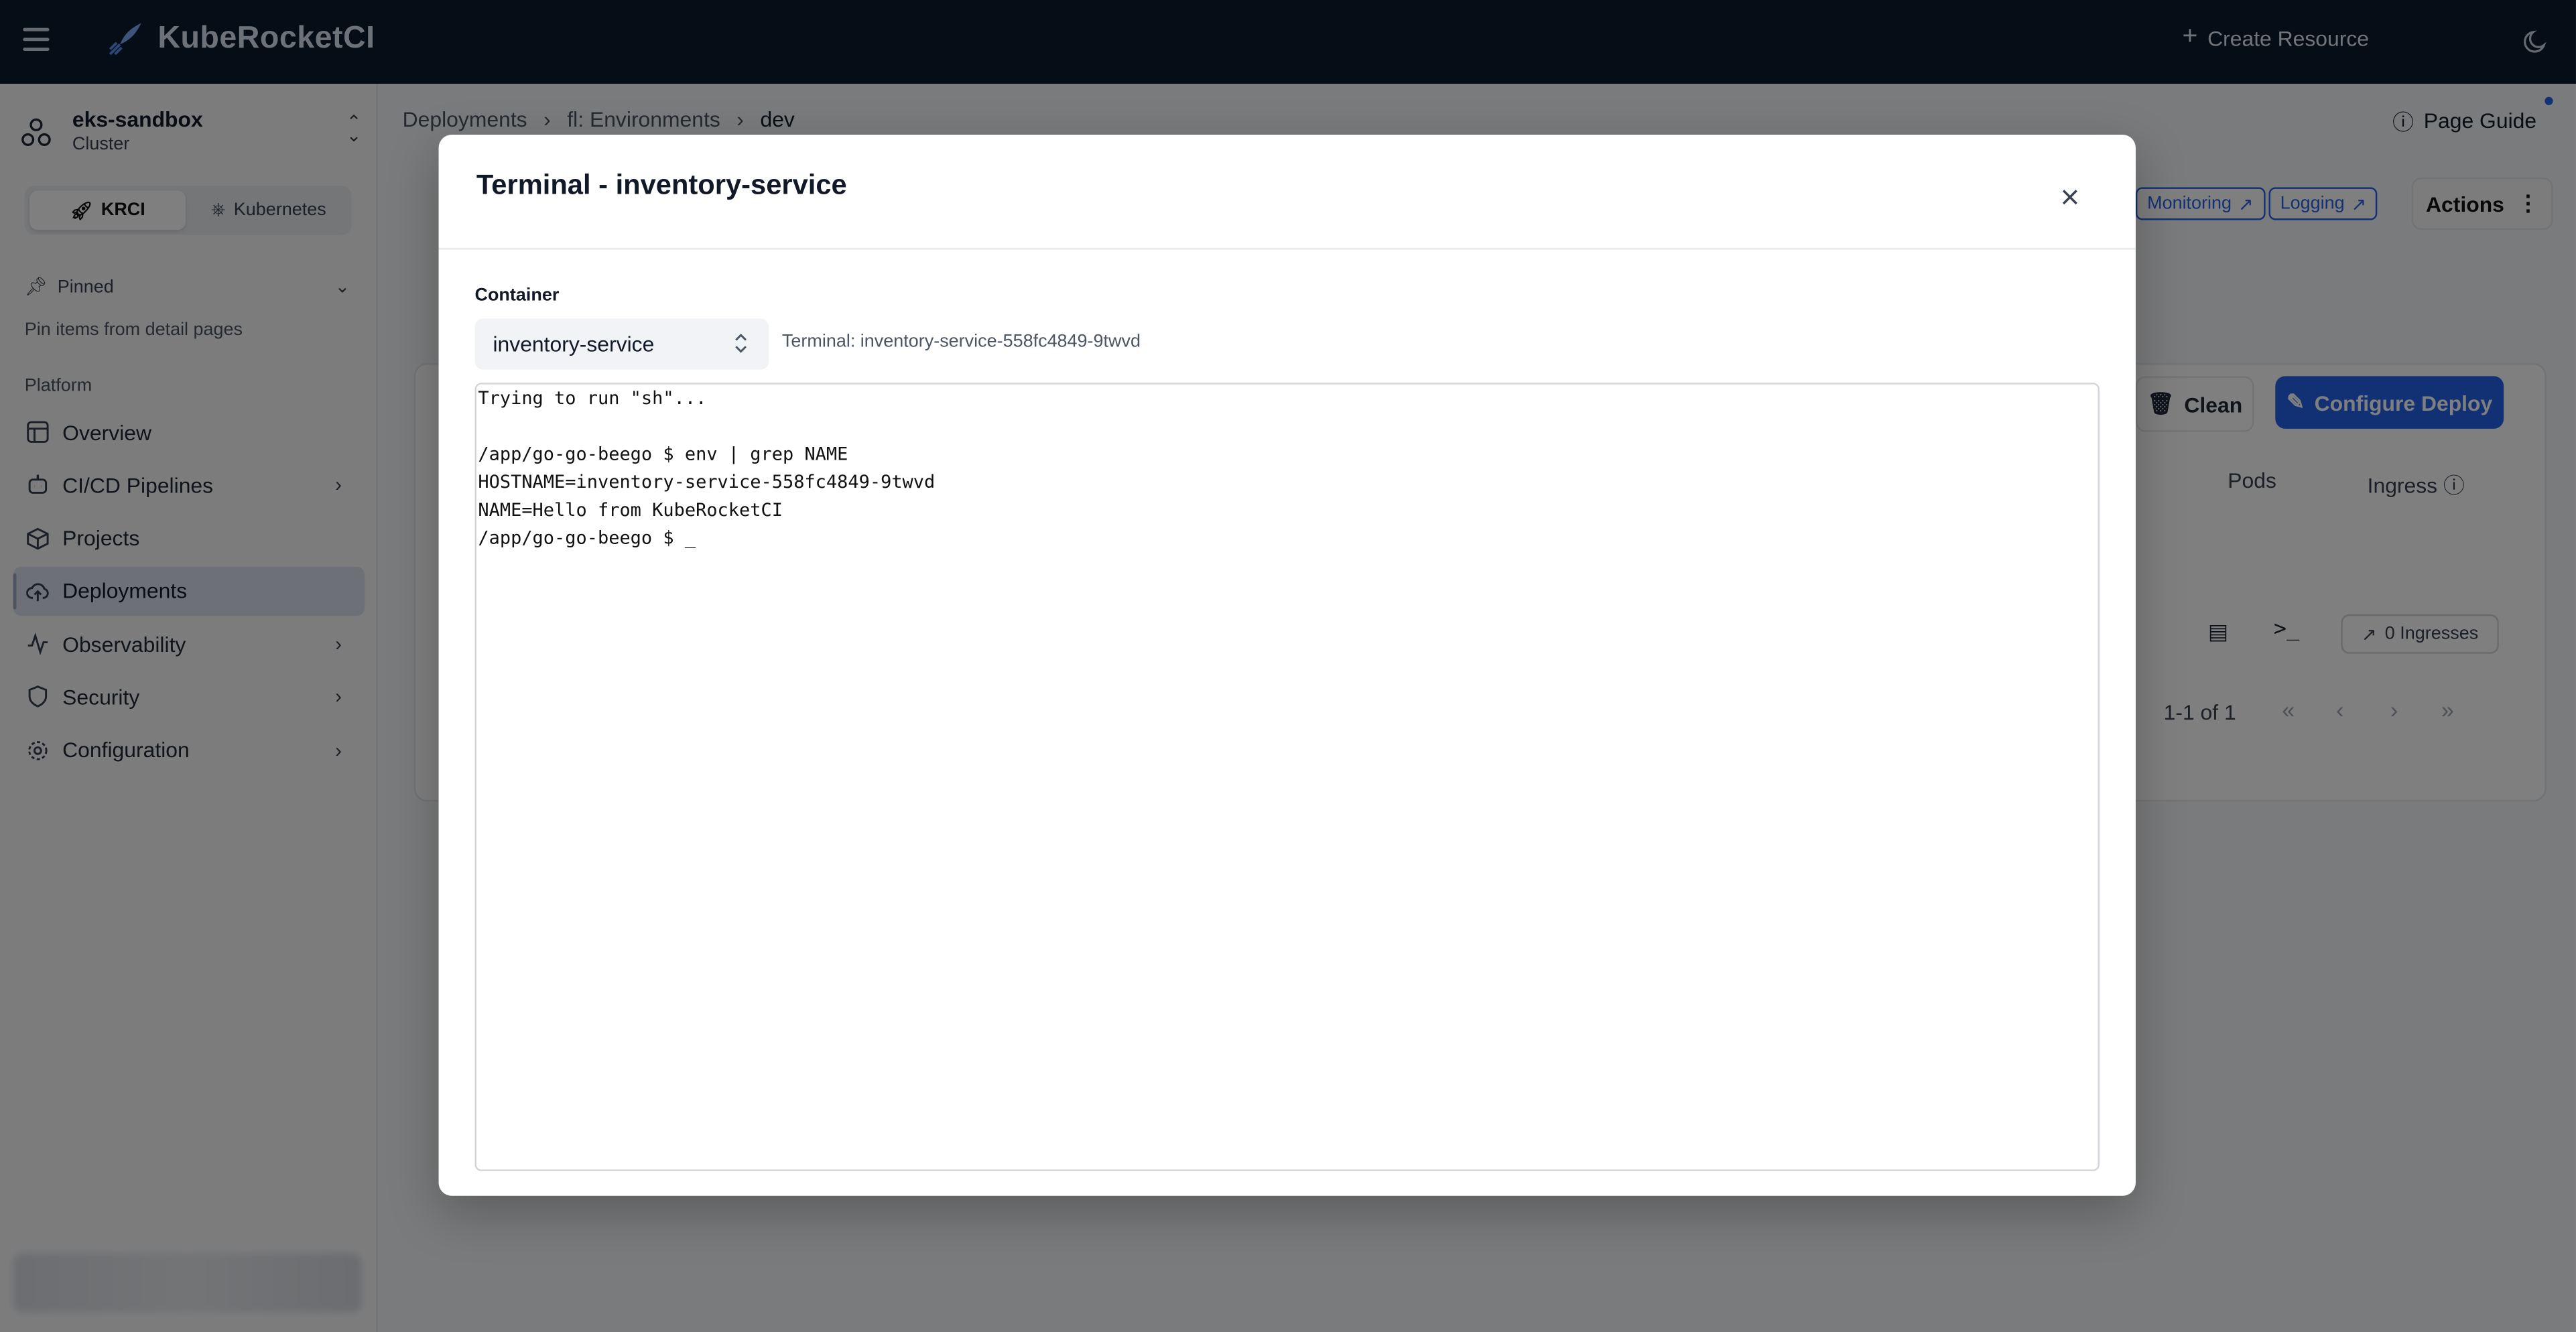 The width and height of the screenshot is (2576, 1332). Describe the element at coordinates (630, 510) in the screenshot. I see `terminal-line: NAME=Hello from KubeRocketCI` at that location.